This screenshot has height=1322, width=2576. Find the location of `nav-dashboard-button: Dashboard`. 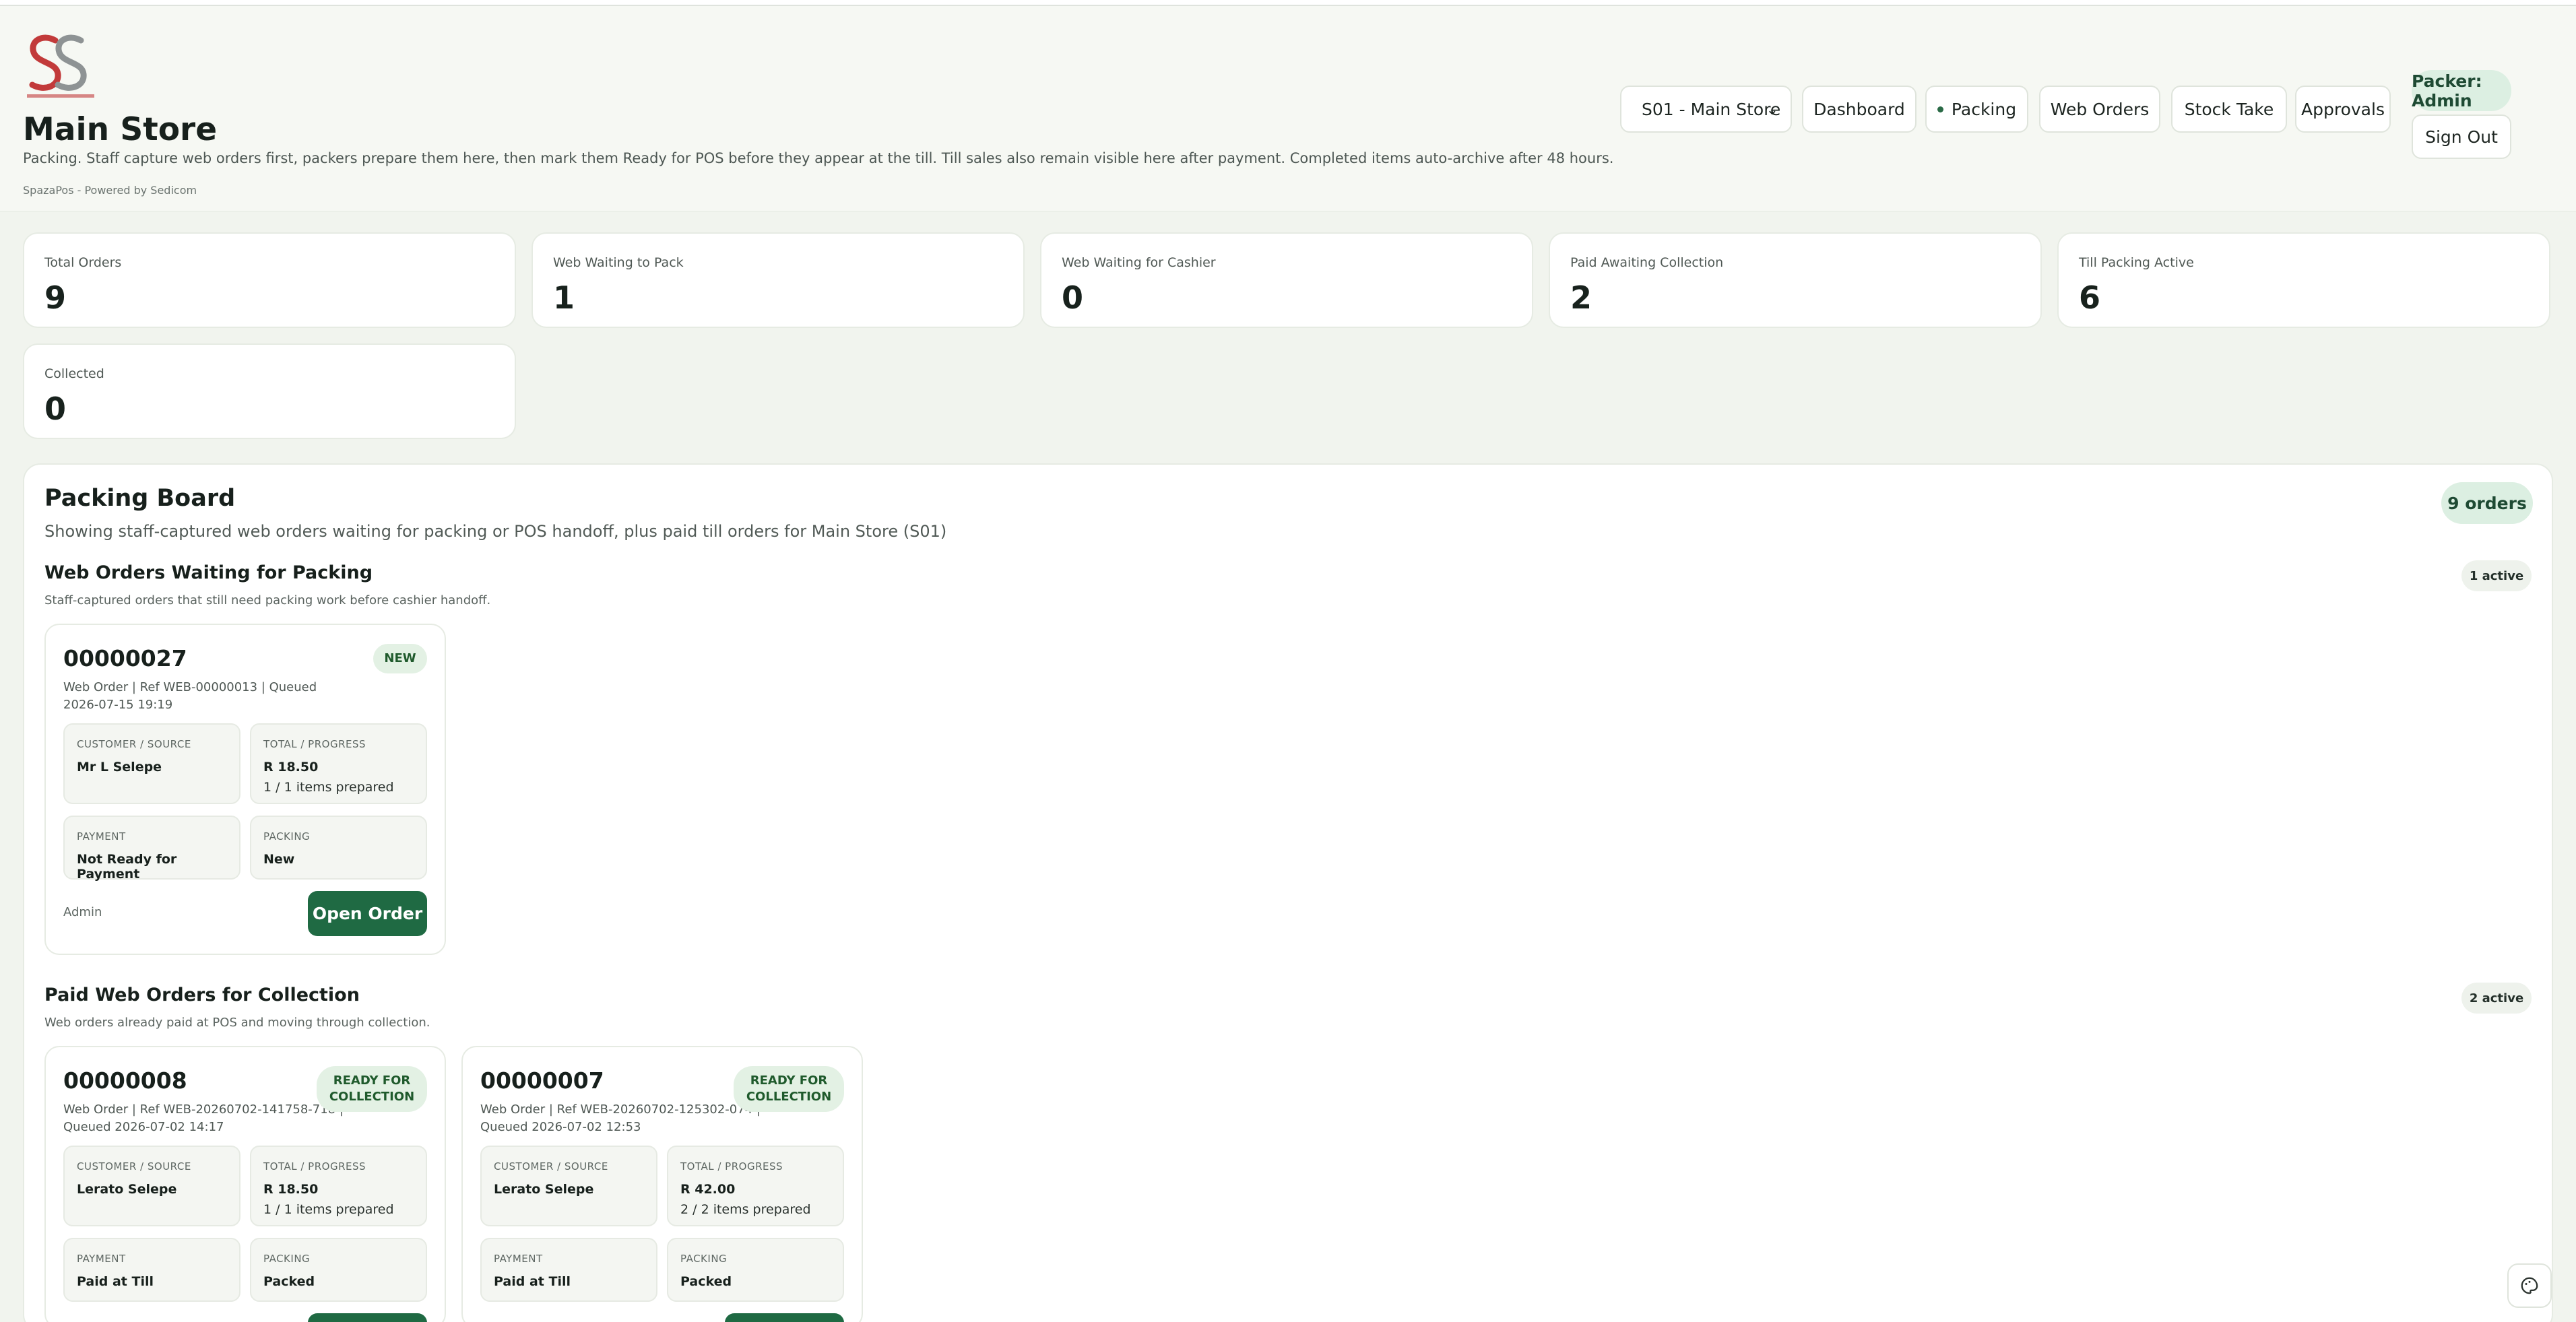

nav-dashboard-button: Dashboard is located at coordinates (1859, 109).